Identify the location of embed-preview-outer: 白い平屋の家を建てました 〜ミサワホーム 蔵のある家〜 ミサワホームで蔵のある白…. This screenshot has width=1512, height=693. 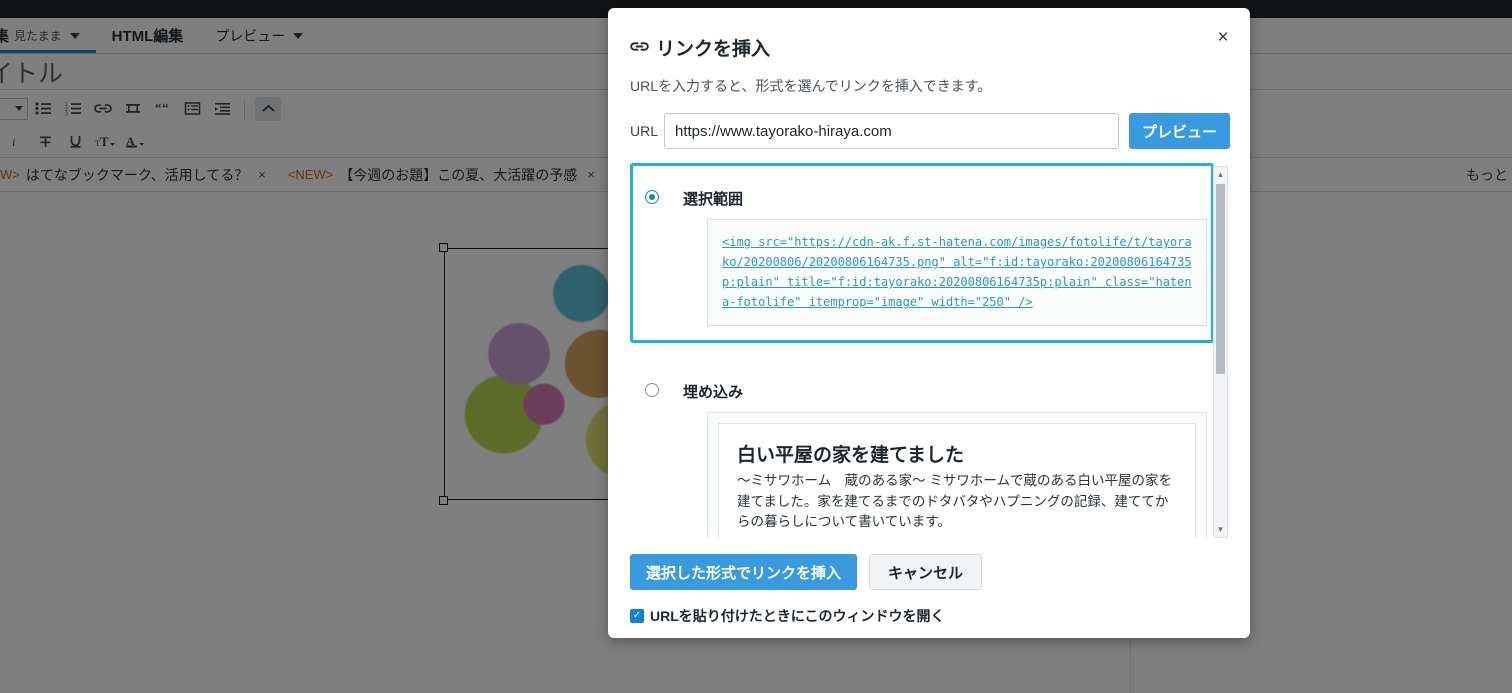
(957, 474).